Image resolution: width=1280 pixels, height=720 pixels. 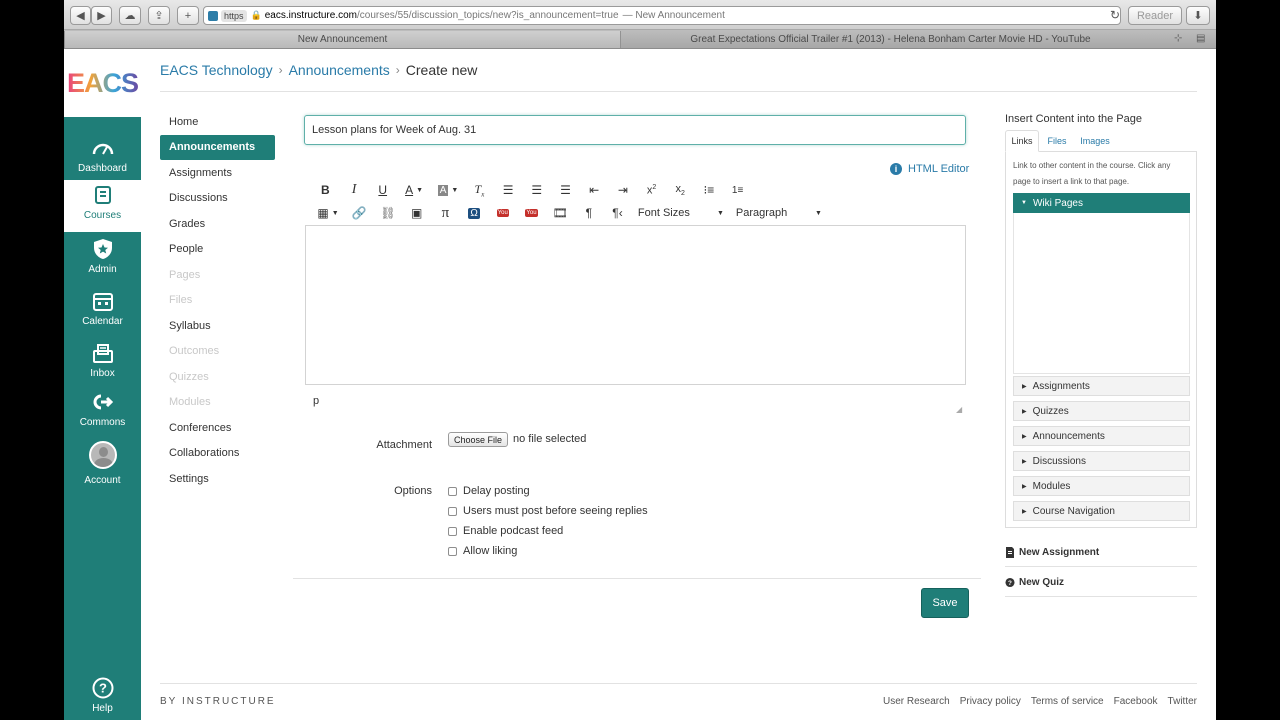 I want to click on image-button: ▣, so click(x=416, y=213).